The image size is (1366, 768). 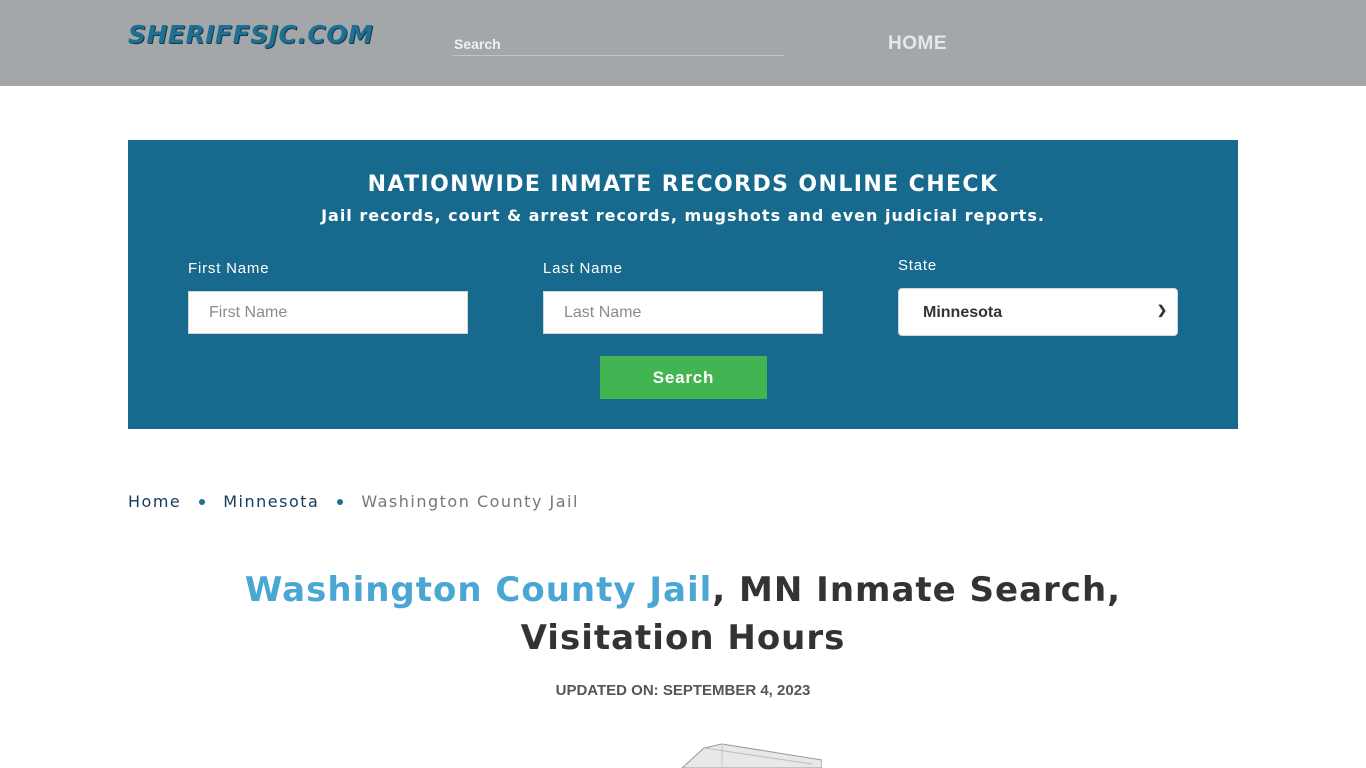 I want to click on search-button: Search, so click(x=683, y=377).